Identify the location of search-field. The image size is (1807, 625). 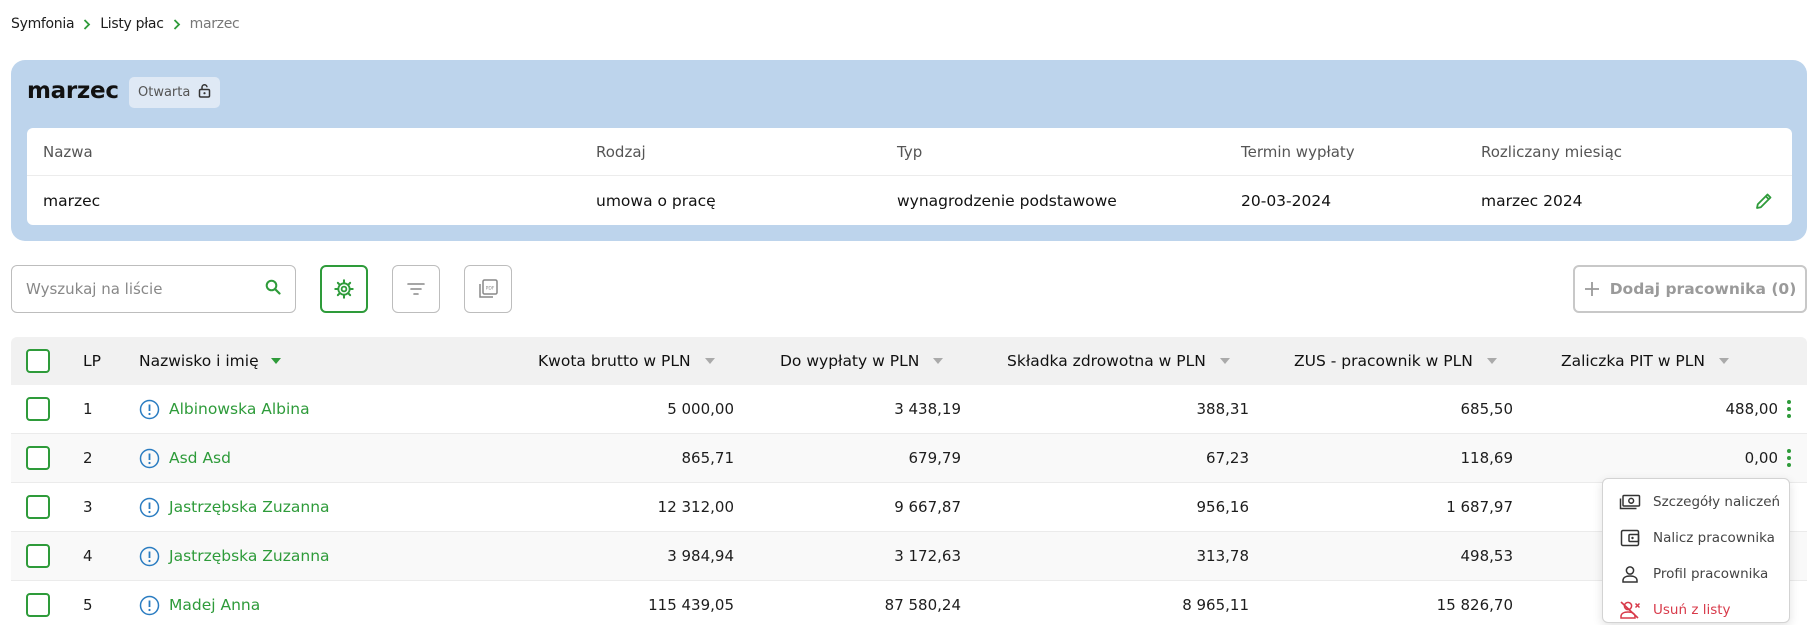
(153, 289).